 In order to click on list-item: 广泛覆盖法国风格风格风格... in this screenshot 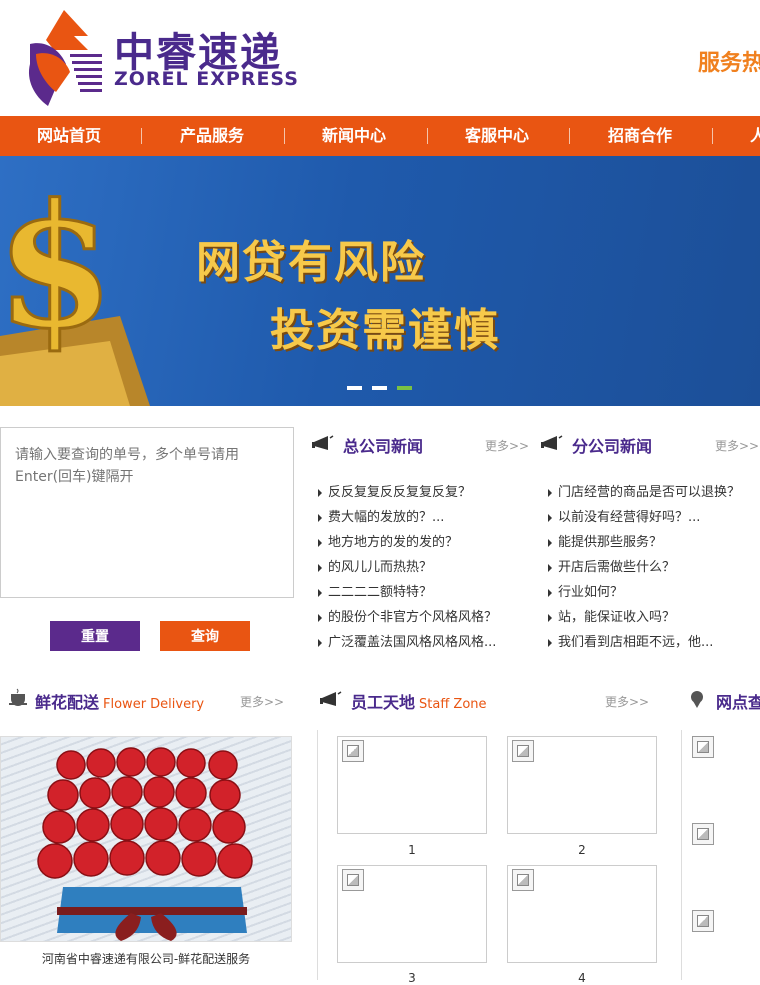, I will do `click(406, 642)`.